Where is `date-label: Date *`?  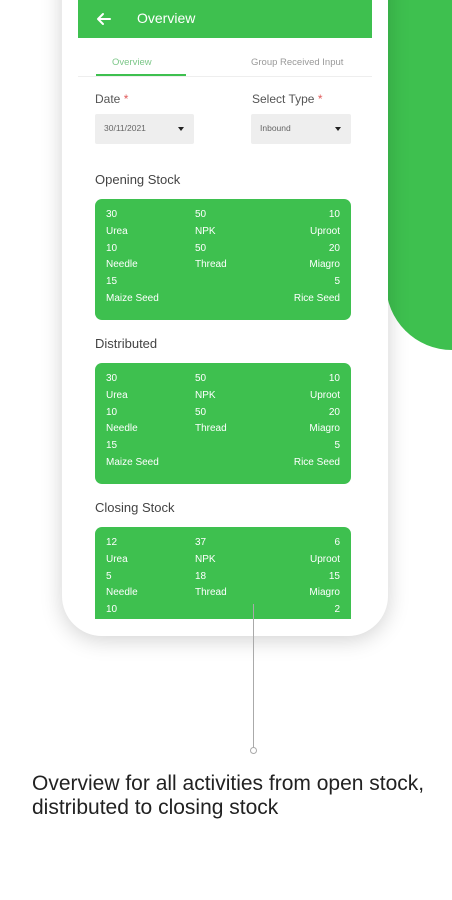 date-label: Date * is located at coordinates (111, 99).